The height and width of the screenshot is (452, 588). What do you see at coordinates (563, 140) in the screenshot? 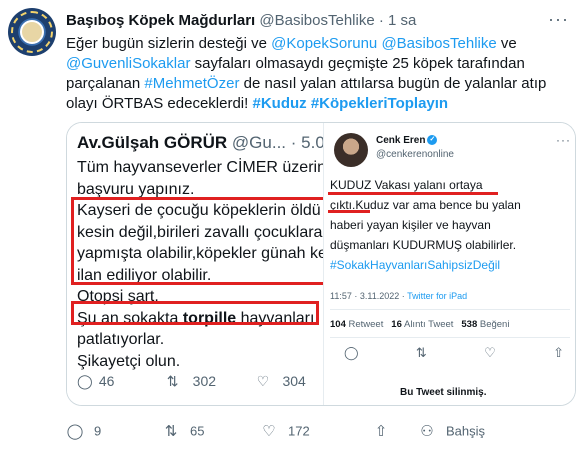
I see `right-more-icon: ···` at bounding box center [563, 140].